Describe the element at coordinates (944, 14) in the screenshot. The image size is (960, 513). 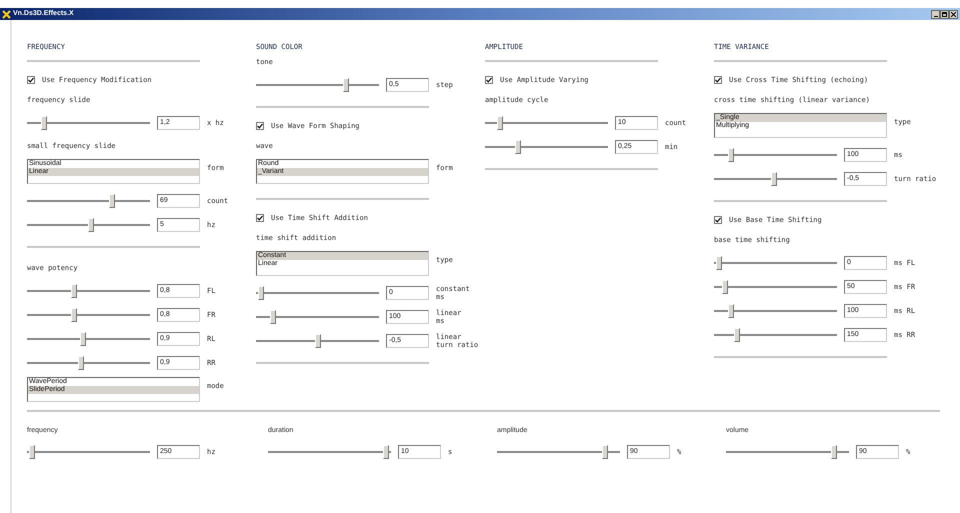
I see `maximize-button` at that location.